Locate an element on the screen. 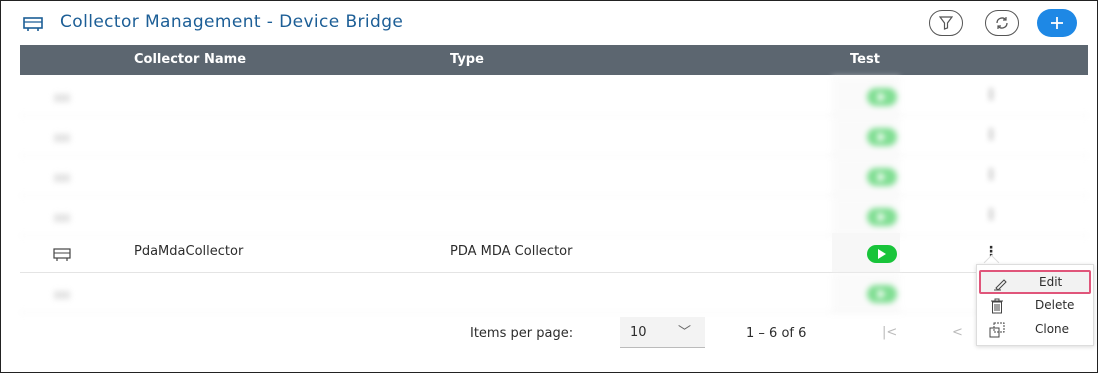 The height and width of the screenshot is (373, 1098). filter-button is located at coordinates (946, 23).